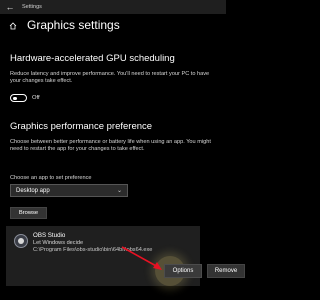  What do you see at coordinates (36, 98) in the screenshot?
I see `toggle-state-label: Off` at bounding box center [36, 98].